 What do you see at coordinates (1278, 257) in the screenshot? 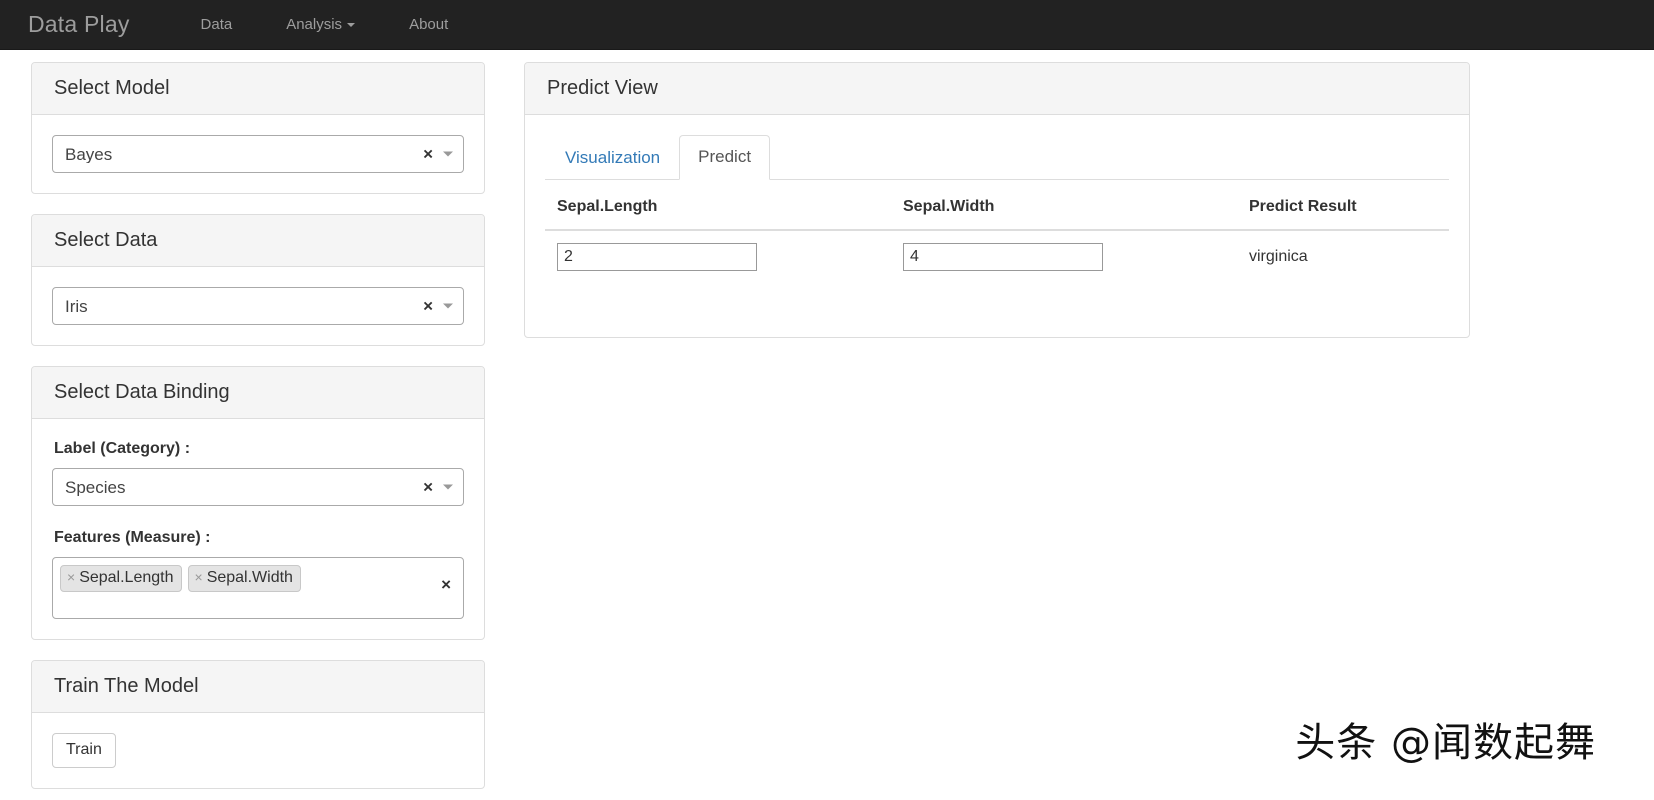
I see `cell-predict-result: virginica` at bounding box center [1278, 257].